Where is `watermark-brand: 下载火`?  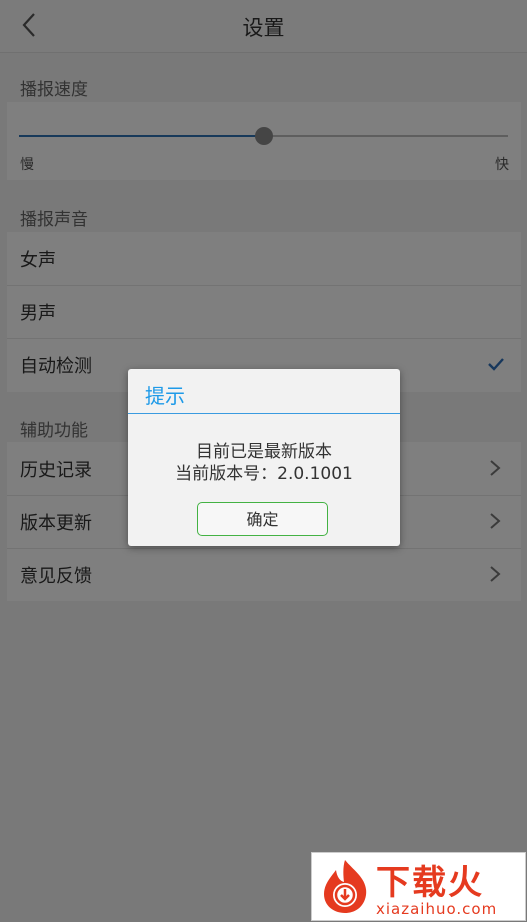
watermark-brand: 下载火 is located at coordinates (430, 883).